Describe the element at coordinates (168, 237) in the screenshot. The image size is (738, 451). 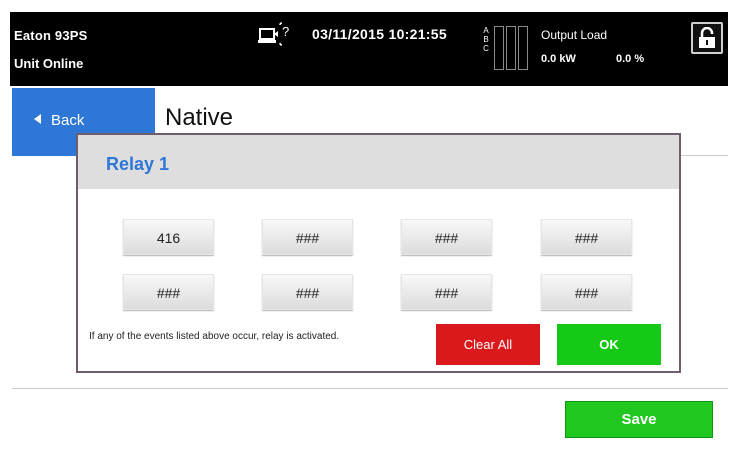
I see `event-slot-1: 416` at that location.